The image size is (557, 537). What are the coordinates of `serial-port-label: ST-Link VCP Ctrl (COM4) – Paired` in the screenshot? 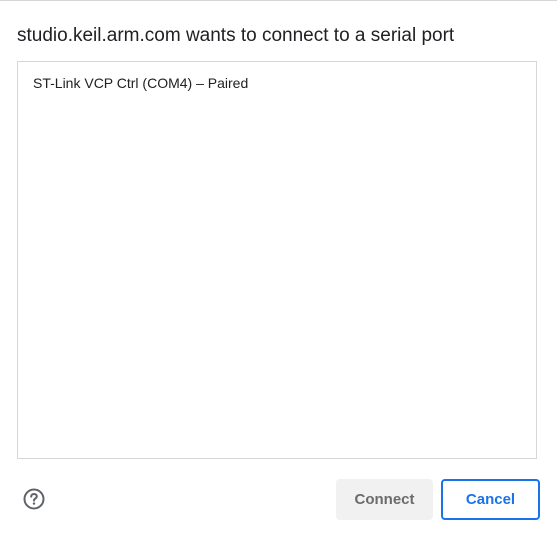 It's located at (141, 83).